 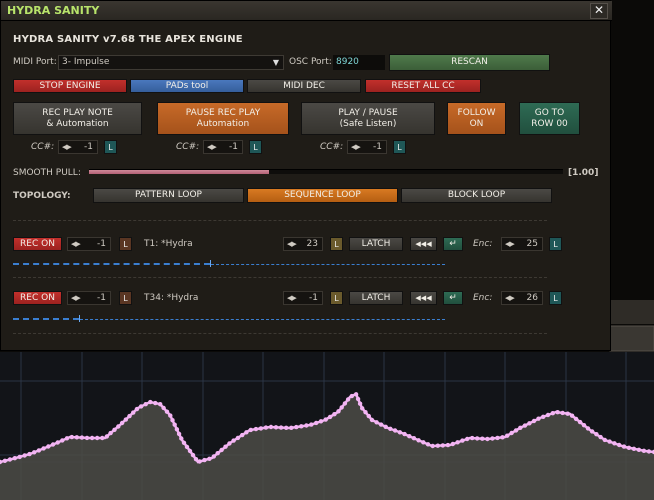 I want to click on cc-stepper-2: ◀▶ -1, so click(x=223, y=147).